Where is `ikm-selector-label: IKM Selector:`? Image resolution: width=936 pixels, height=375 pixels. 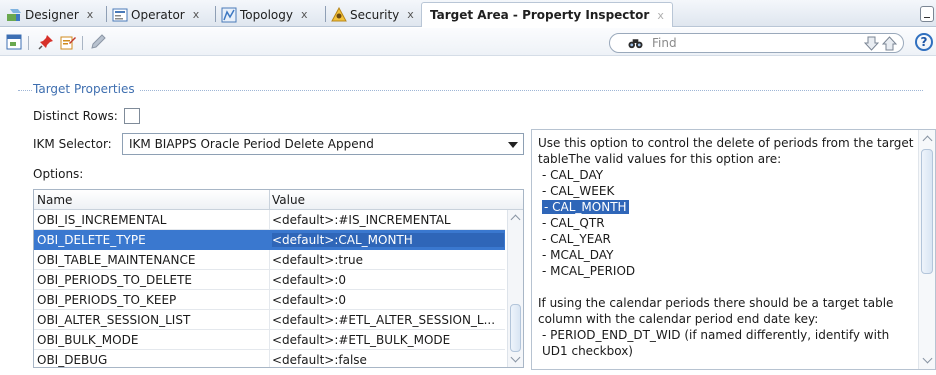
ikm-selector-label: IKM Selector: is located at coordinates (72, 144).